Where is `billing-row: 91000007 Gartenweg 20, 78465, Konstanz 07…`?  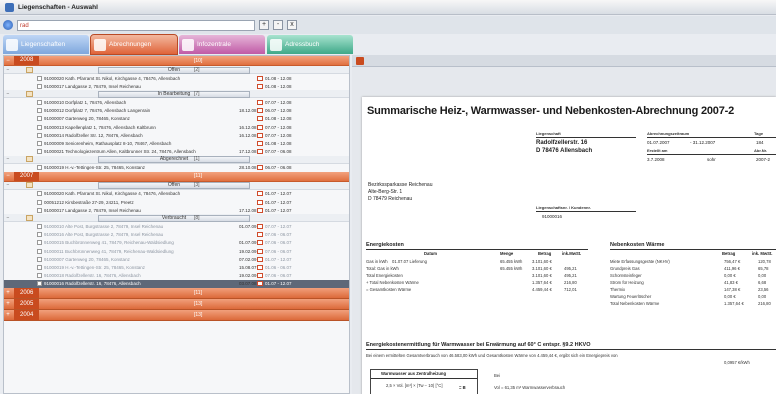
billing-row: 91000007 Gartenweg 20, 78465, Konstanz 07… is located at coordinates (176, 259).